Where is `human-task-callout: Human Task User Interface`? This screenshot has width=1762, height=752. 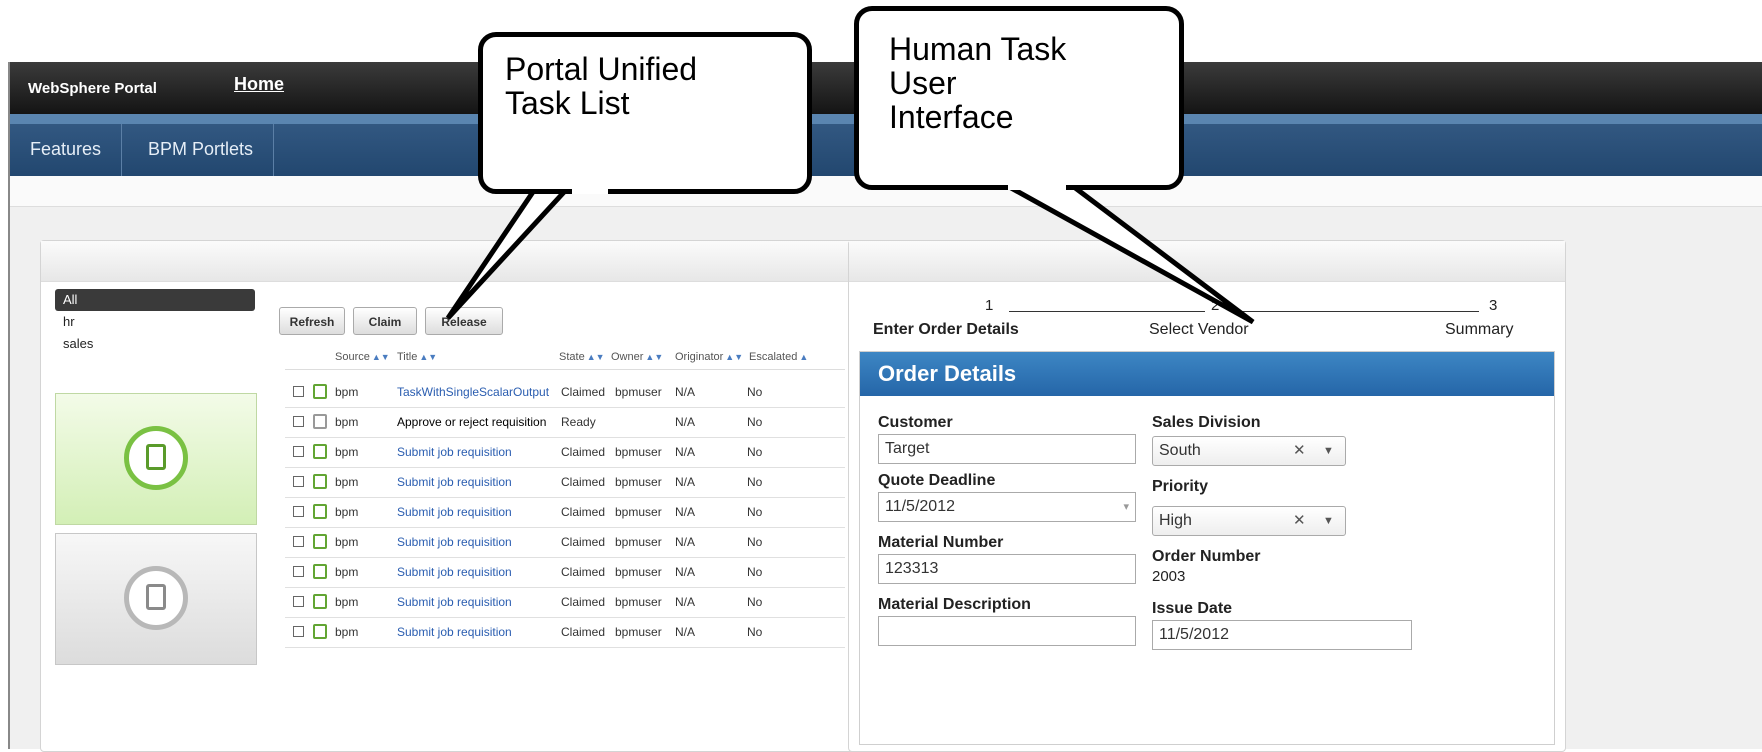 human-task-callout: Human Task User Interface is located at coordinates (1019, 98).